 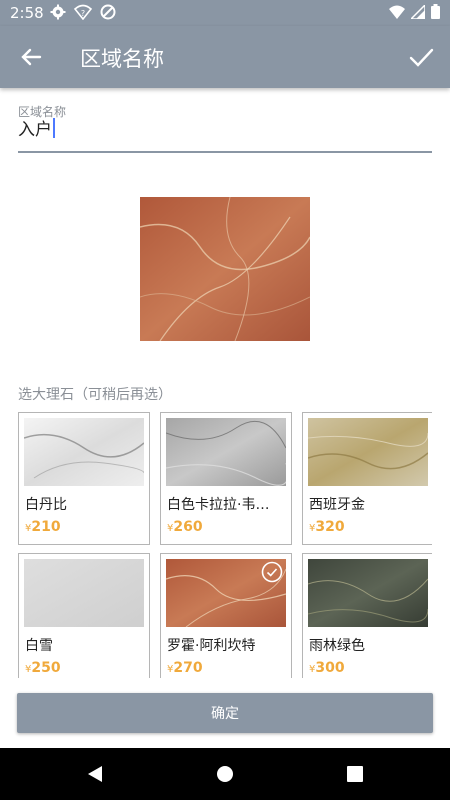 I want to click on marble-price: ¥250, so click(x=43, y=668).